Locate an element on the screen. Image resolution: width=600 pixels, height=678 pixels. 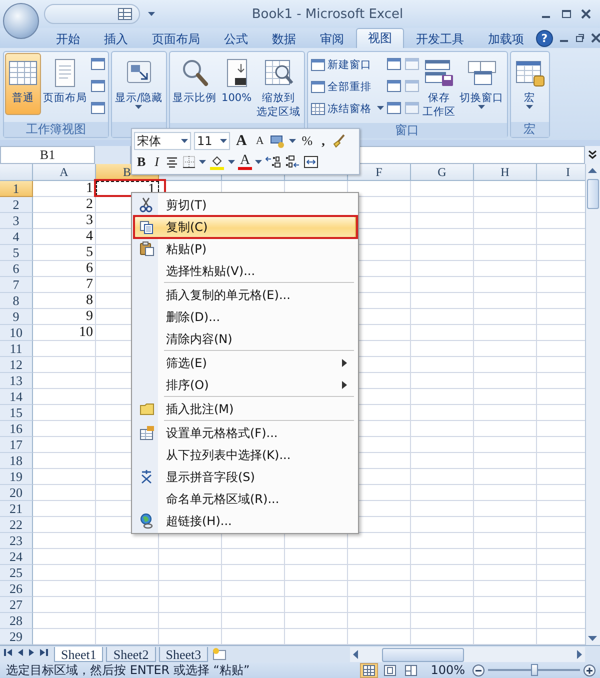
status-message: 选定目标区域，然后按 ENTER 或选择 “粘贴” is located at coordinates (128, 670).